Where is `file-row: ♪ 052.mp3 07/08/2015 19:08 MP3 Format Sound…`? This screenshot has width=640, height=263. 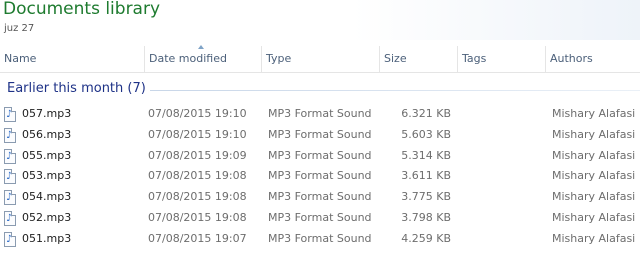
file-row: ♪ 052.mp3 07/08/2015 19:08 MP3 Format Sound… is located at coordinates (320, 218).